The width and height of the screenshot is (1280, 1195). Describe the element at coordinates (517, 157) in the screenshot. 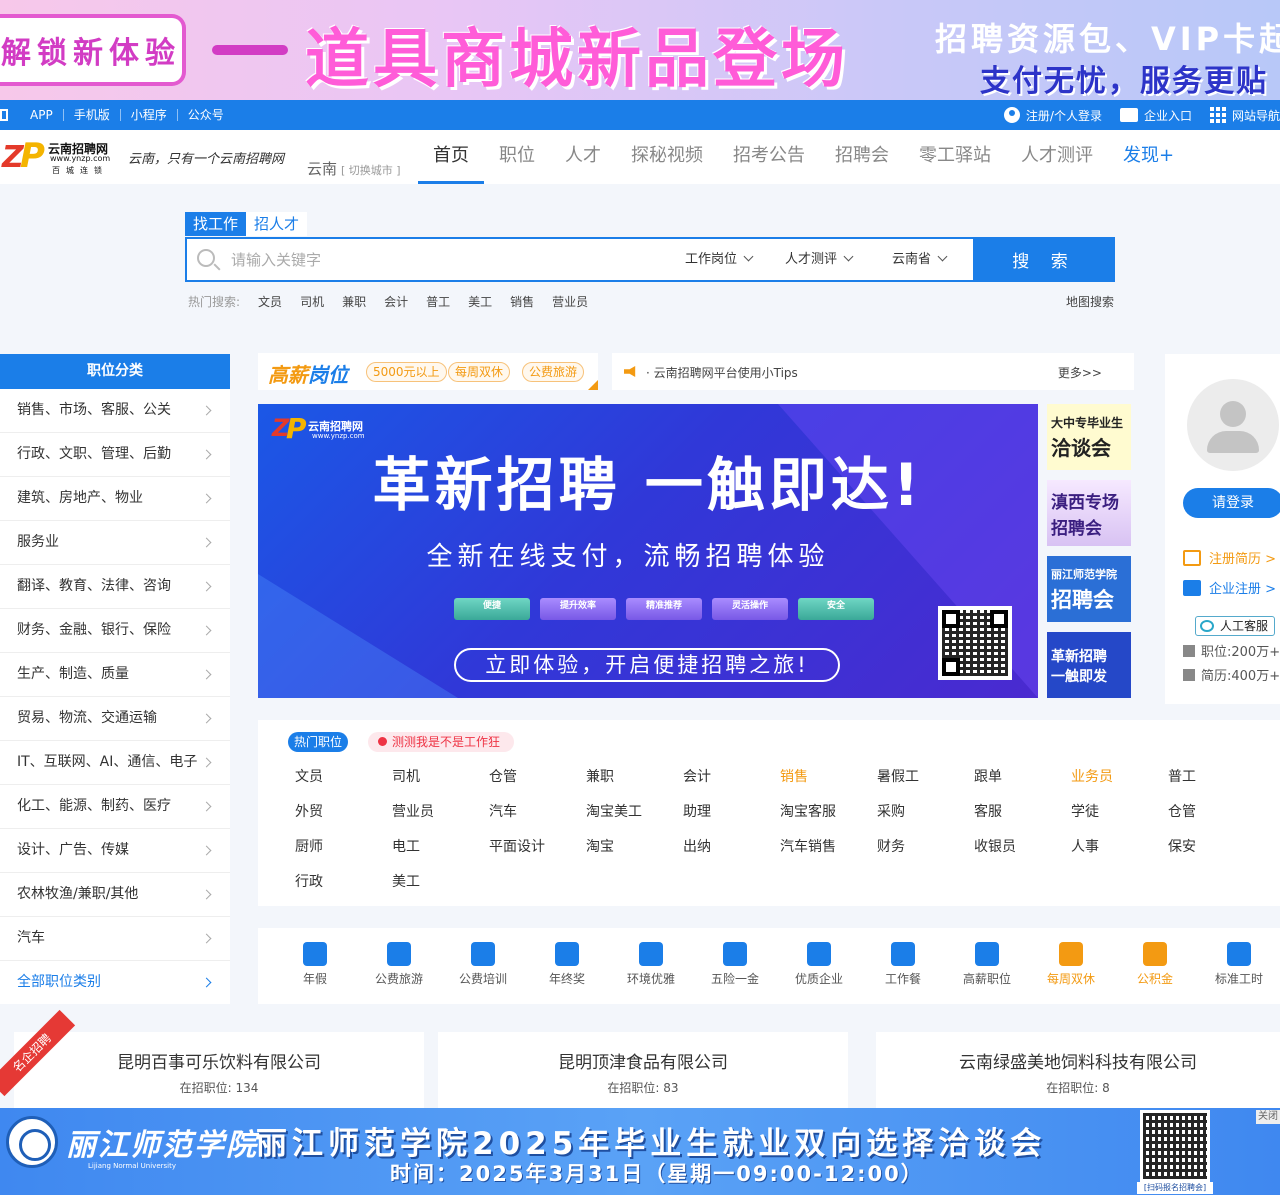

I see `nav-jobs: 职位` at that location.